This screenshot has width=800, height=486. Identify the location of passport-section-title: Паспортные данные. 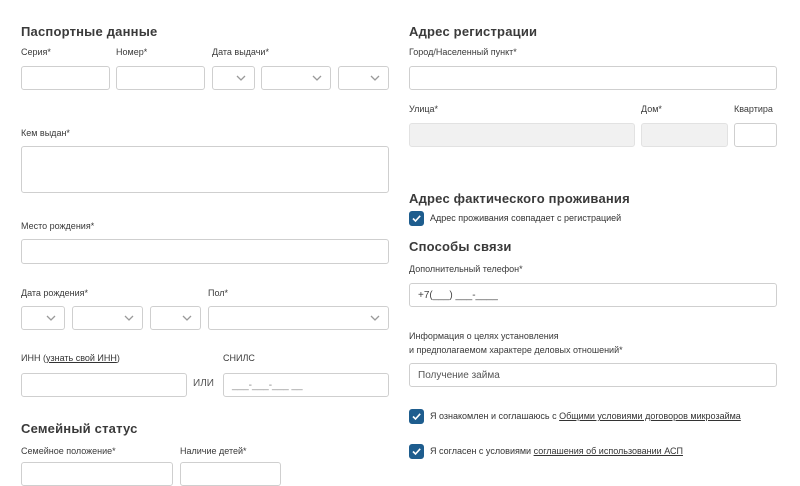
(89, 31).